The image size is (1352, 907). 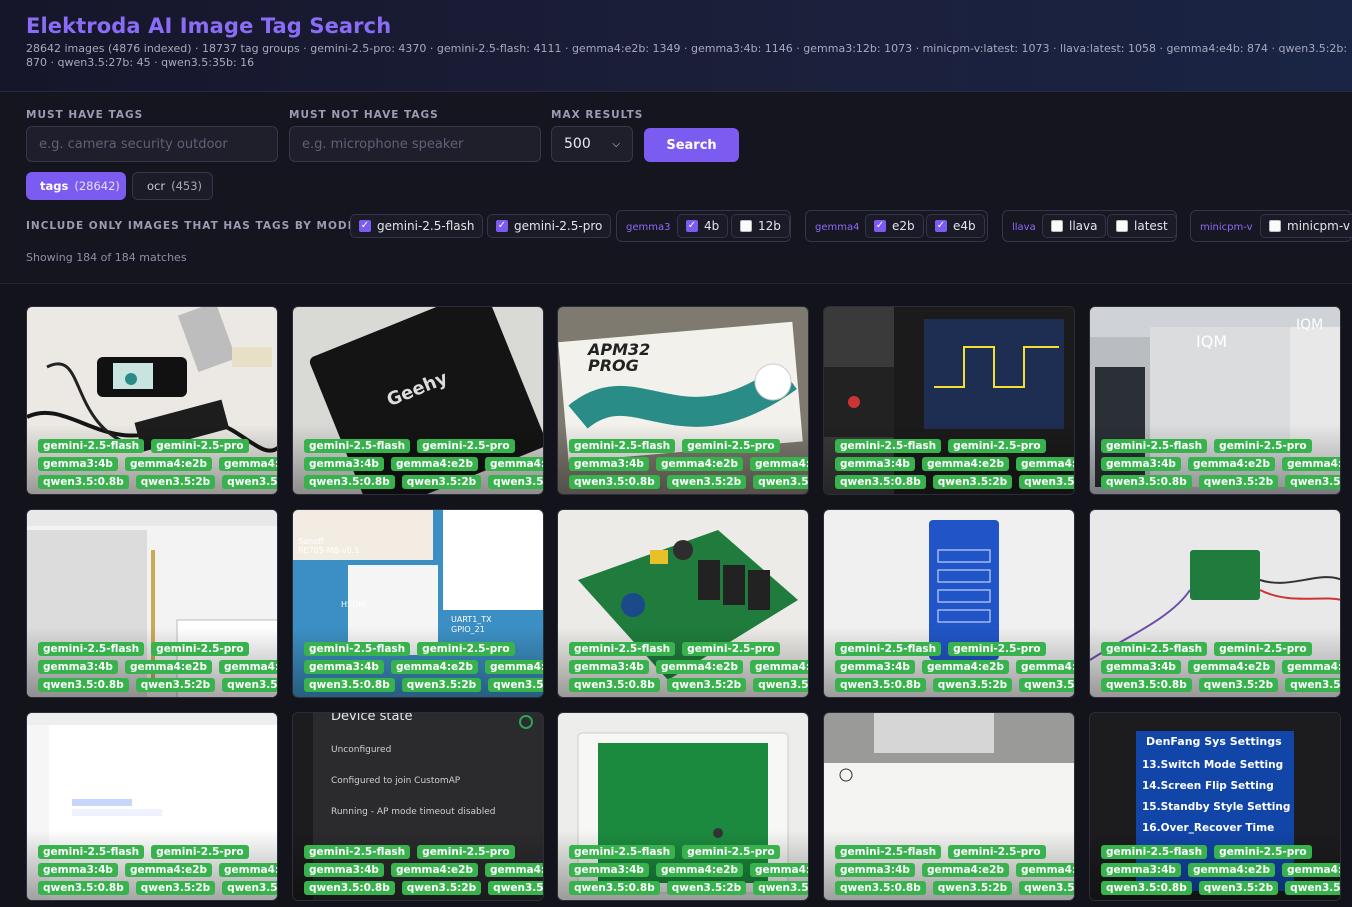 I want to click on model-label: minicpm-v, so click(x=1318, y=226).